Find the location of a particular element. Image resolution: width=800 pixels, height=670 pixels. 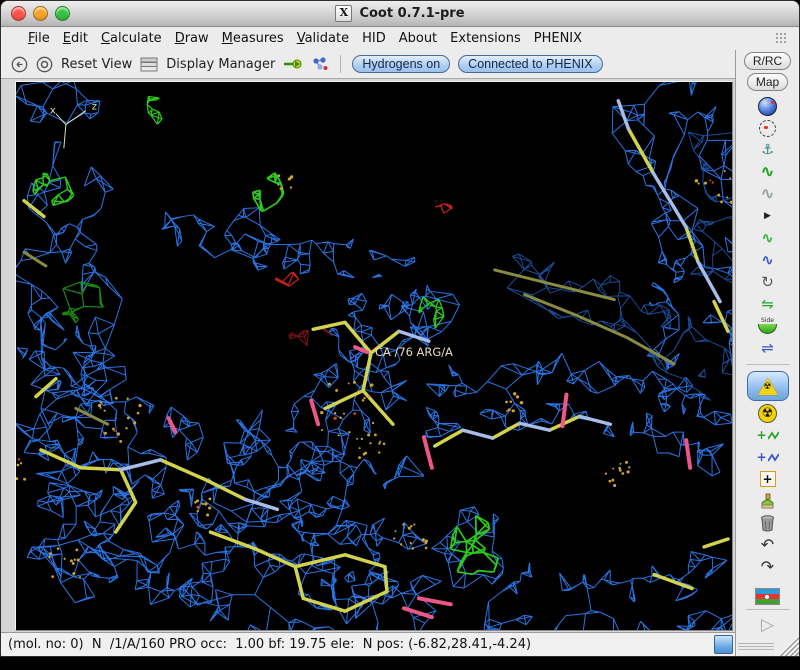

close-button is located at coordinates (18, 13).